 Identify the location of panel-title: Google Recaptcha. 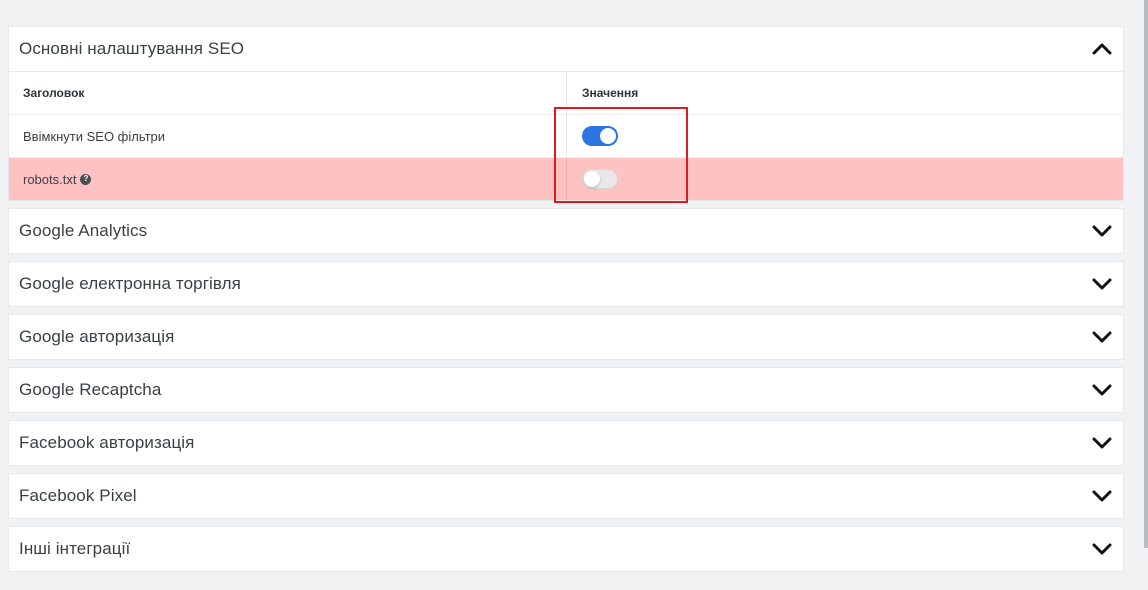
(90, 389).